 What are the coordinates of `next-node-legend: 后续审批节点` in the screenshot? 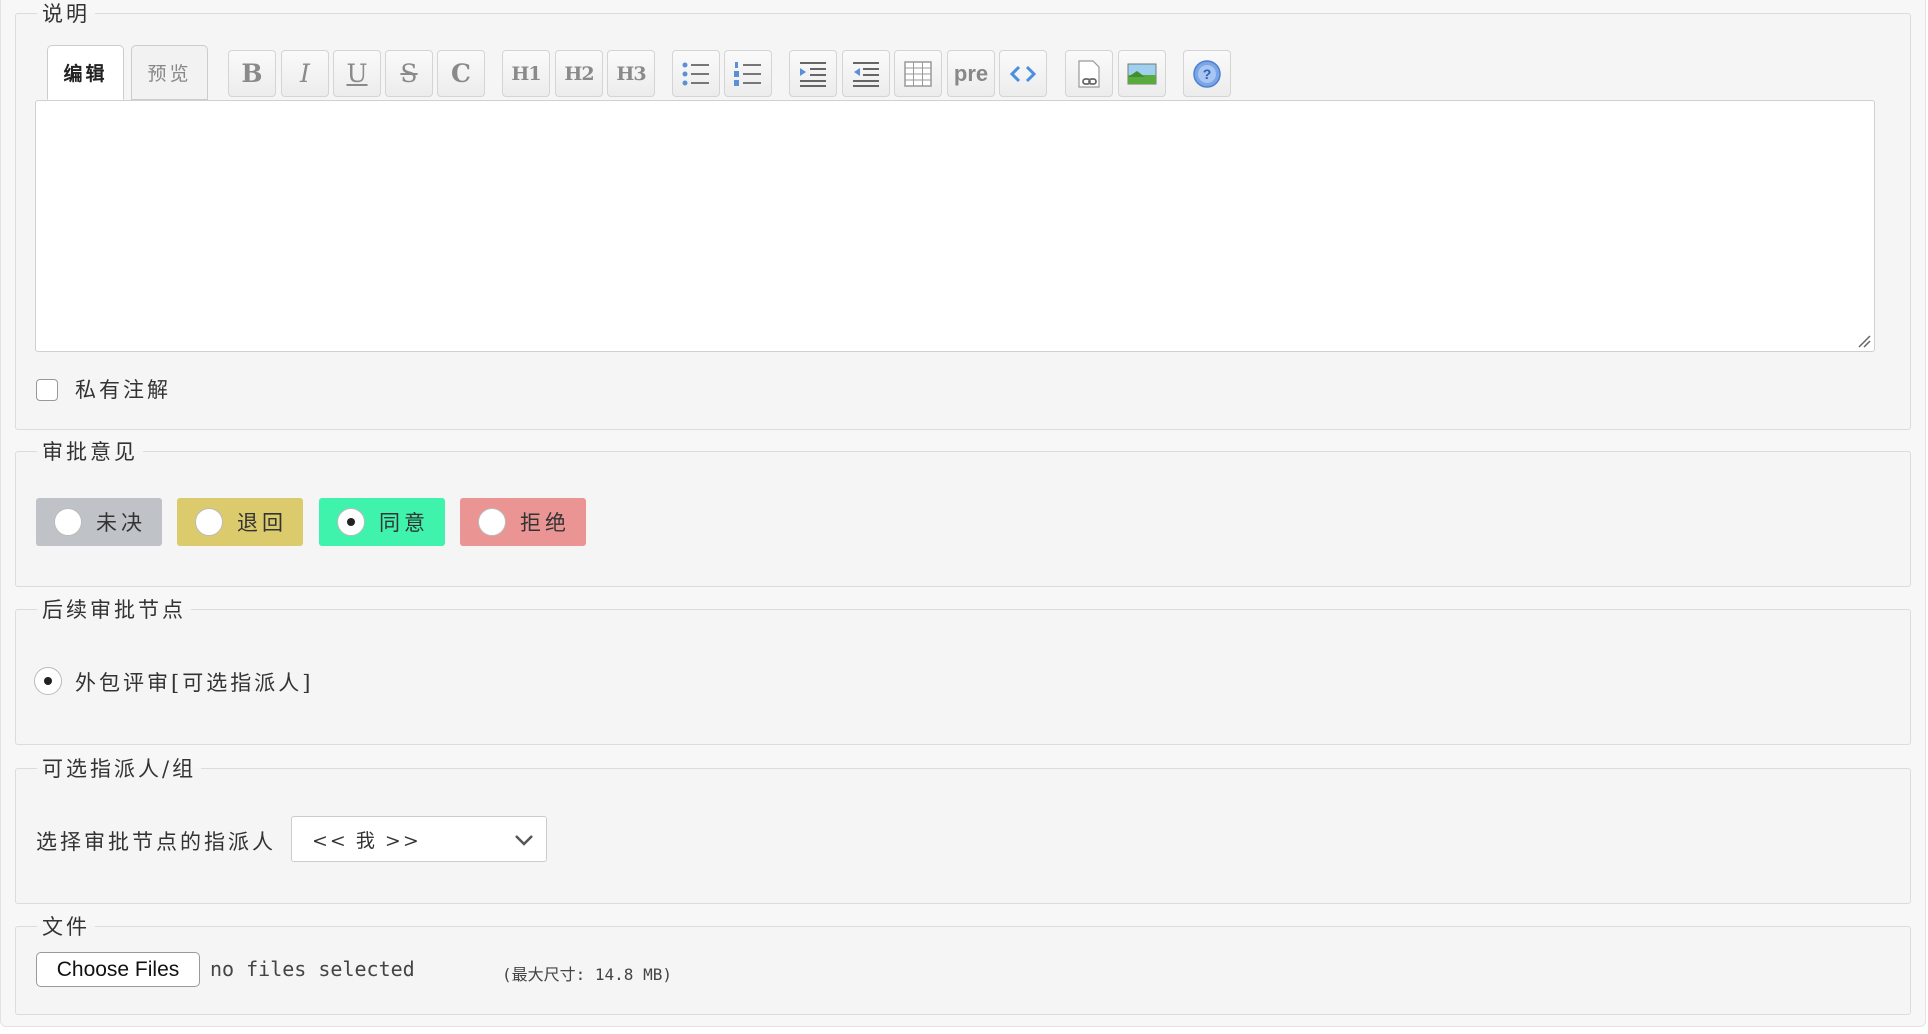 It's located at (114, 610).